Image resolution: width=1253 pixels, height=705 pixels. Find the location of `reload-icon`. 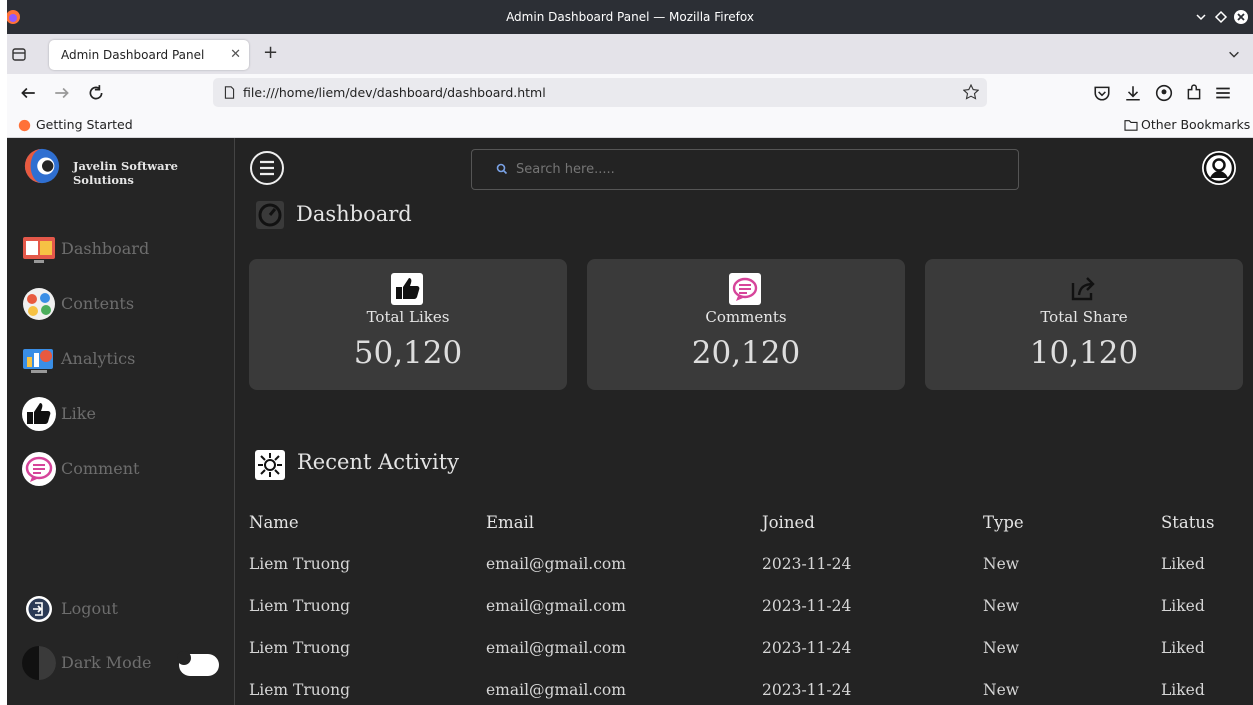

reload-icon is located at coordinates (96, 93).